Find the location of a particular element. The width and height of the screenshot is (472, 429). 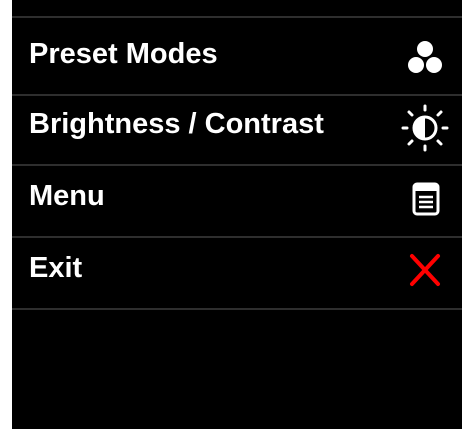

close-icon is located at coordinates (427, 274).